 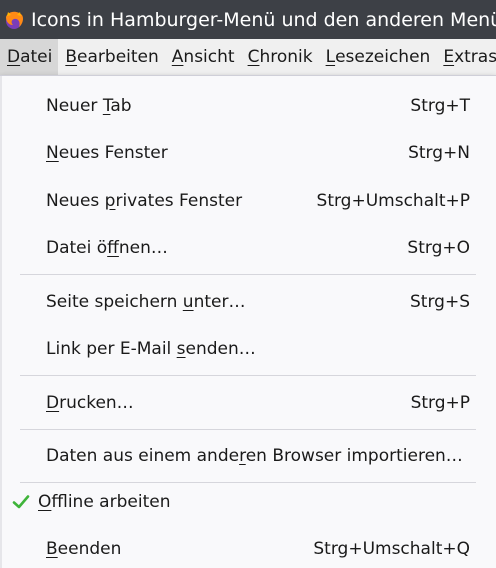 What do you see at coordinates (383, 57) in the screenshot?
I see `menubar-label-rest: esezeichen` at bounding box center [383, 57].